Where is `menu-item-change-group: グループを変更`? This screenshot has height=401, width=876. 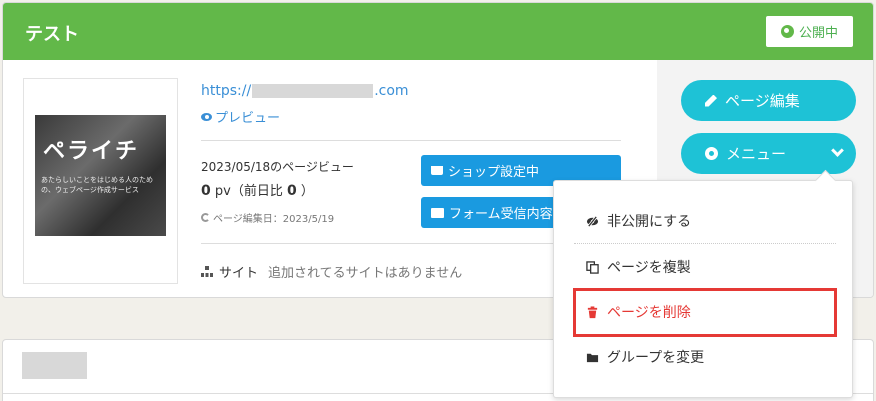
menu-item-change-group: グループを変更 is located at coordinates (645, 357).